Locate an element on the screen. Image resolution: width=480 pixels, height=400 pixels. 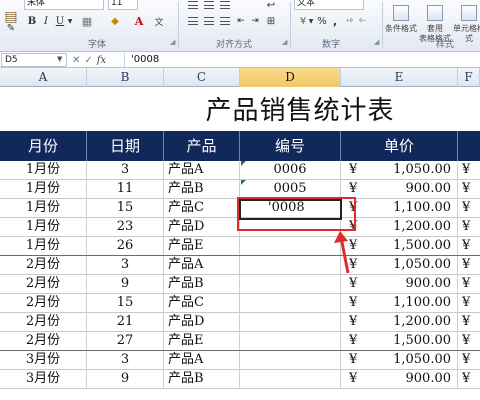
annotation-arrow is located at coordinates (342, 252).